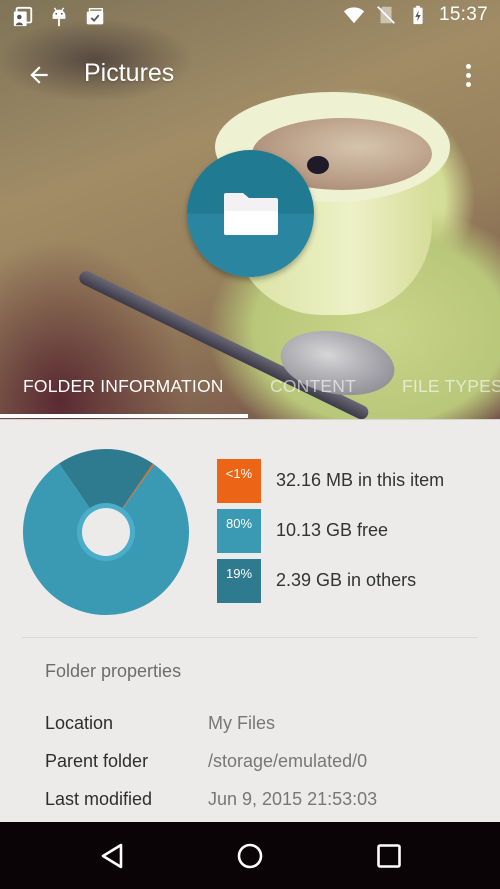 The height and width of the screenshot is (889, 500). Describe the element at coordinates (124, 416) in the screenshot. I see `tab-indicator` at that location.